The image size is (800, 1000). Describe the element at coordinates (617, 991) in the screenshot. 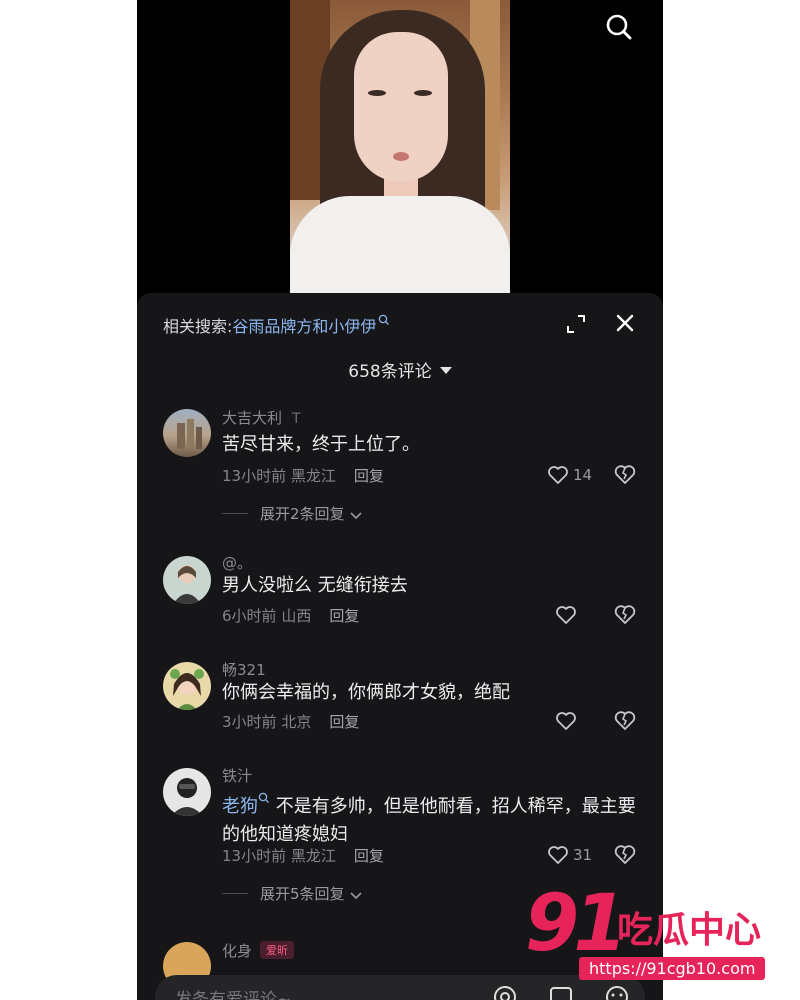

I see `emoji-icon` at that location.